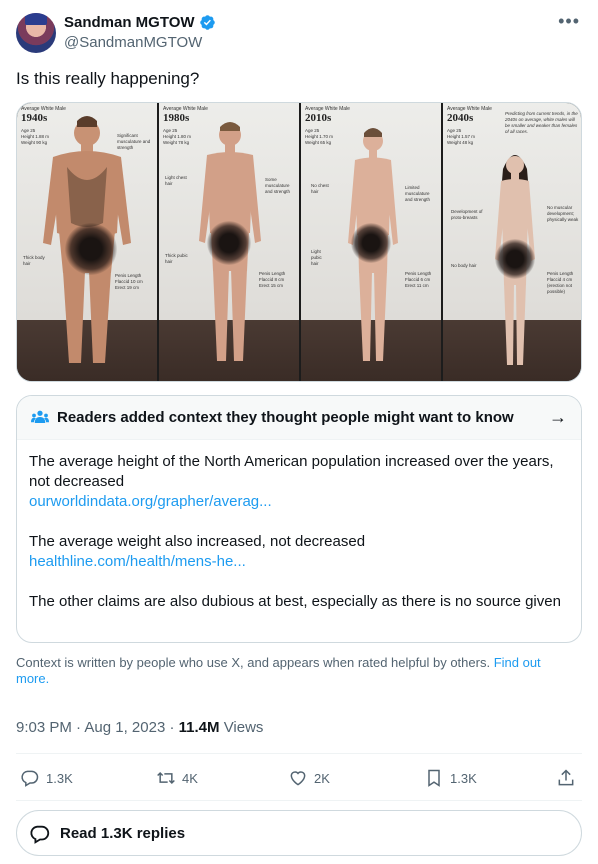 Image resolution: width=598 pixels, height=864 pixels. Describe the element at coordinates (463, 778) in the screenshot. I see `bookmark-count: 1.3K` at that location.